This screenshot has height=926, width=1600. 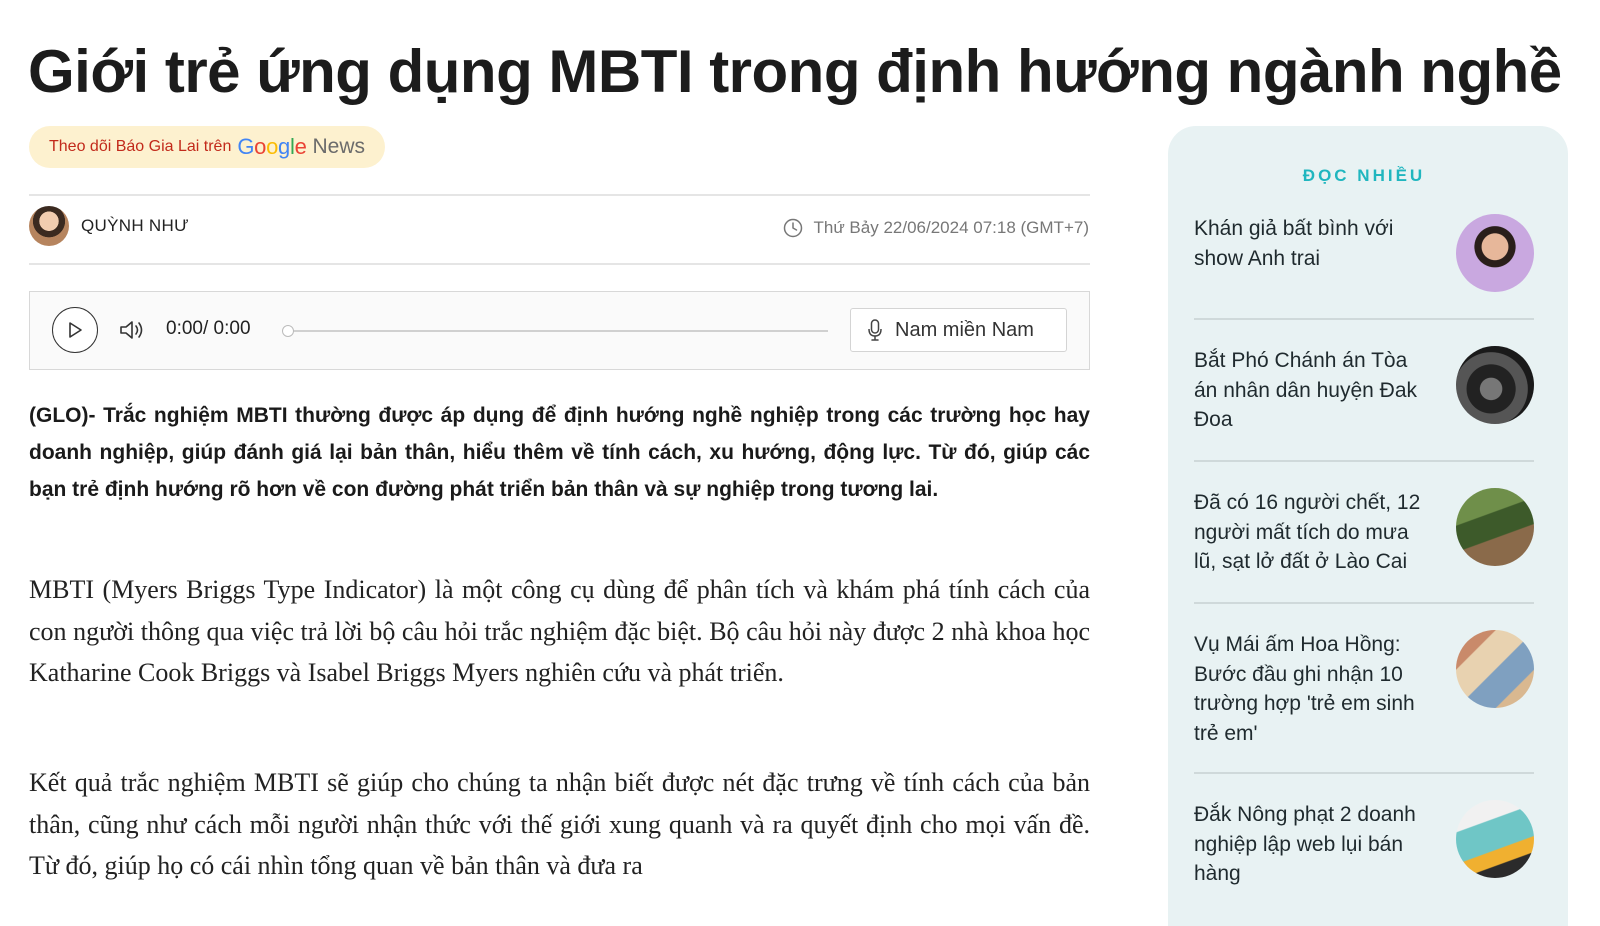 I want to click on author-name: QUỲNH NHƯ, so click(x=135, y=226).